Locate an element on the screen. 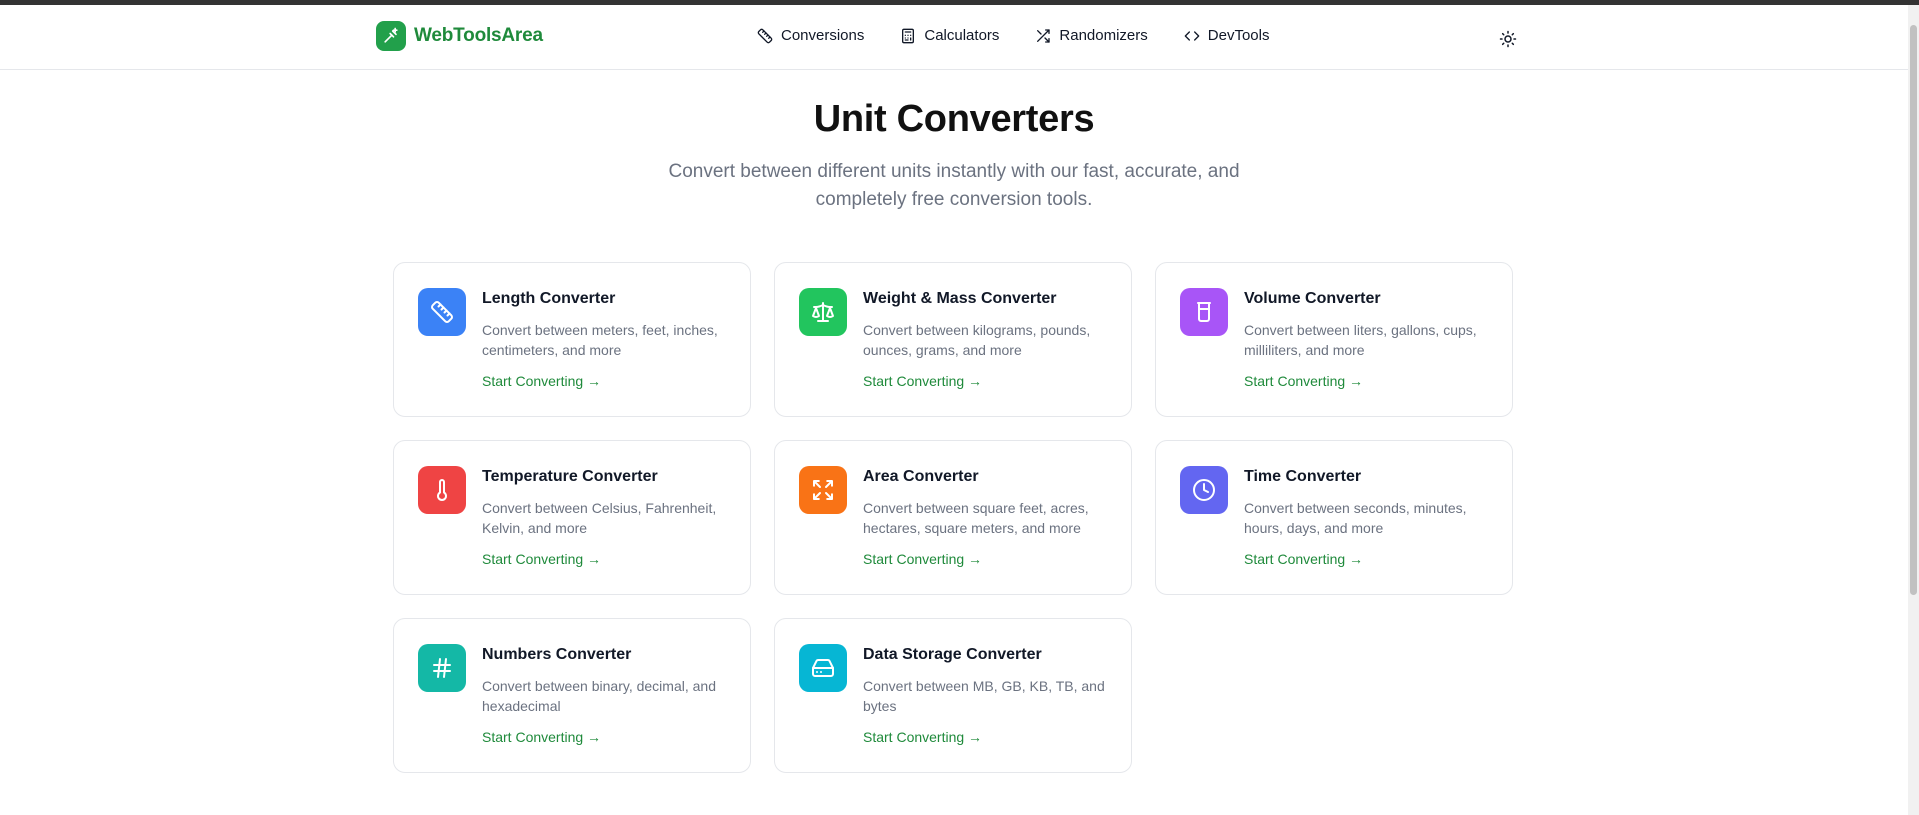  hard-drive-icon is located at coordinates (823, 668).